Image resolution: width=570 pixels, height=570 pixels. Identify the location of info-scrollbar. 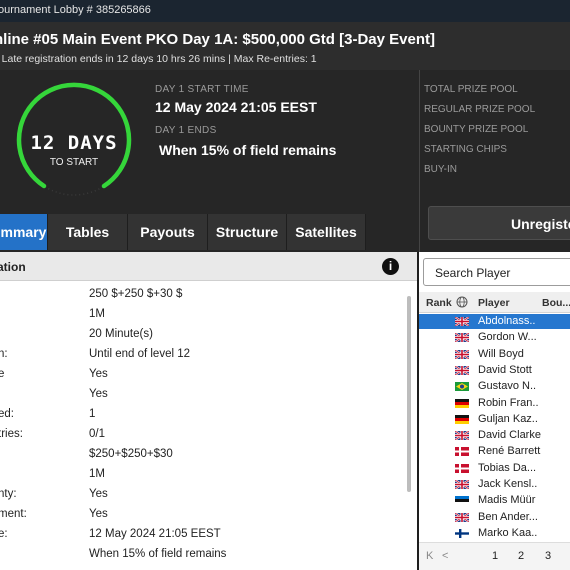
(409, 394).